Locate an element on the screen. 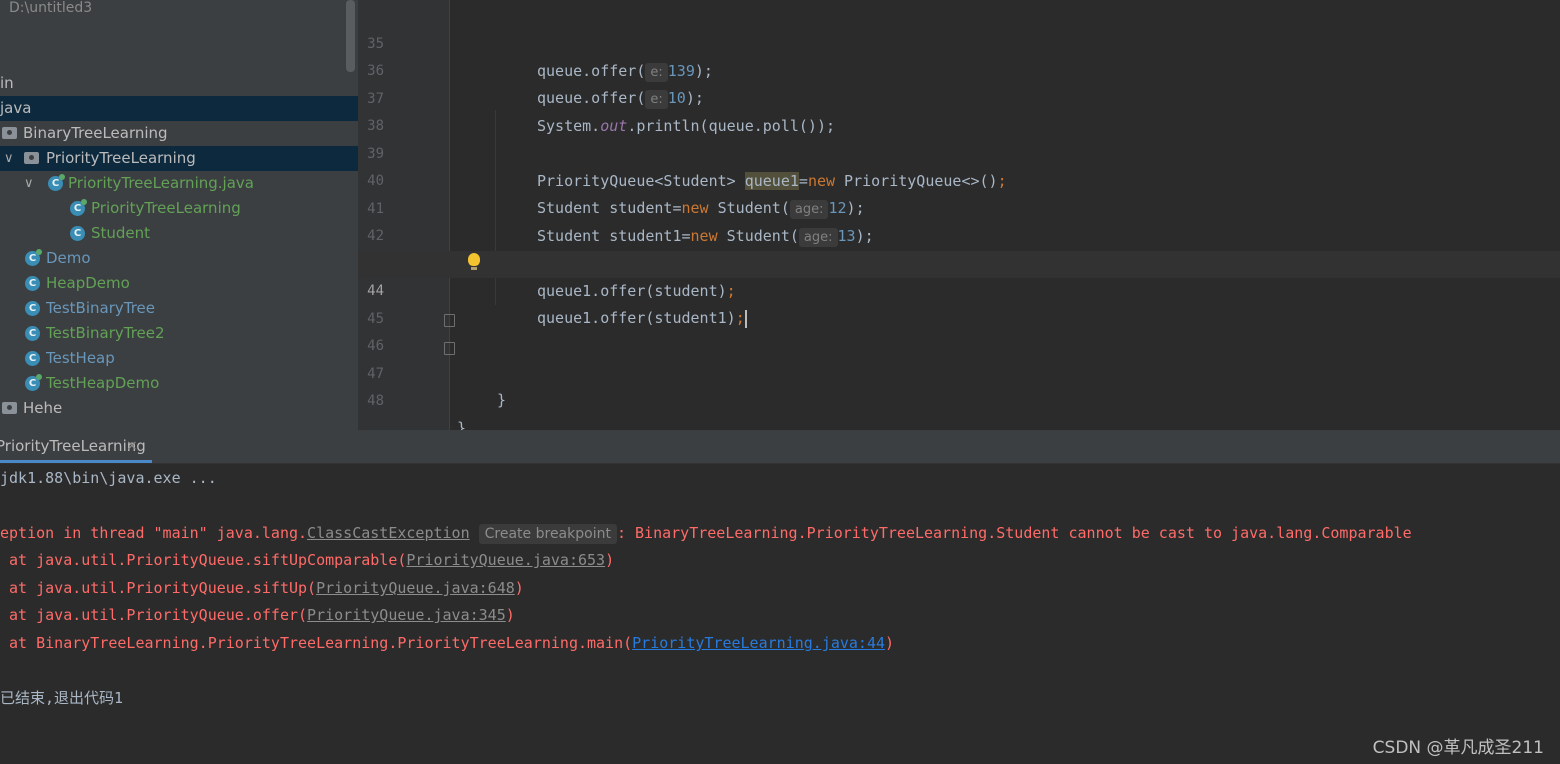 The image size is (1560, 764). console-exit-line: 已结束,退出代码1 is located at coordinates (62, 698).